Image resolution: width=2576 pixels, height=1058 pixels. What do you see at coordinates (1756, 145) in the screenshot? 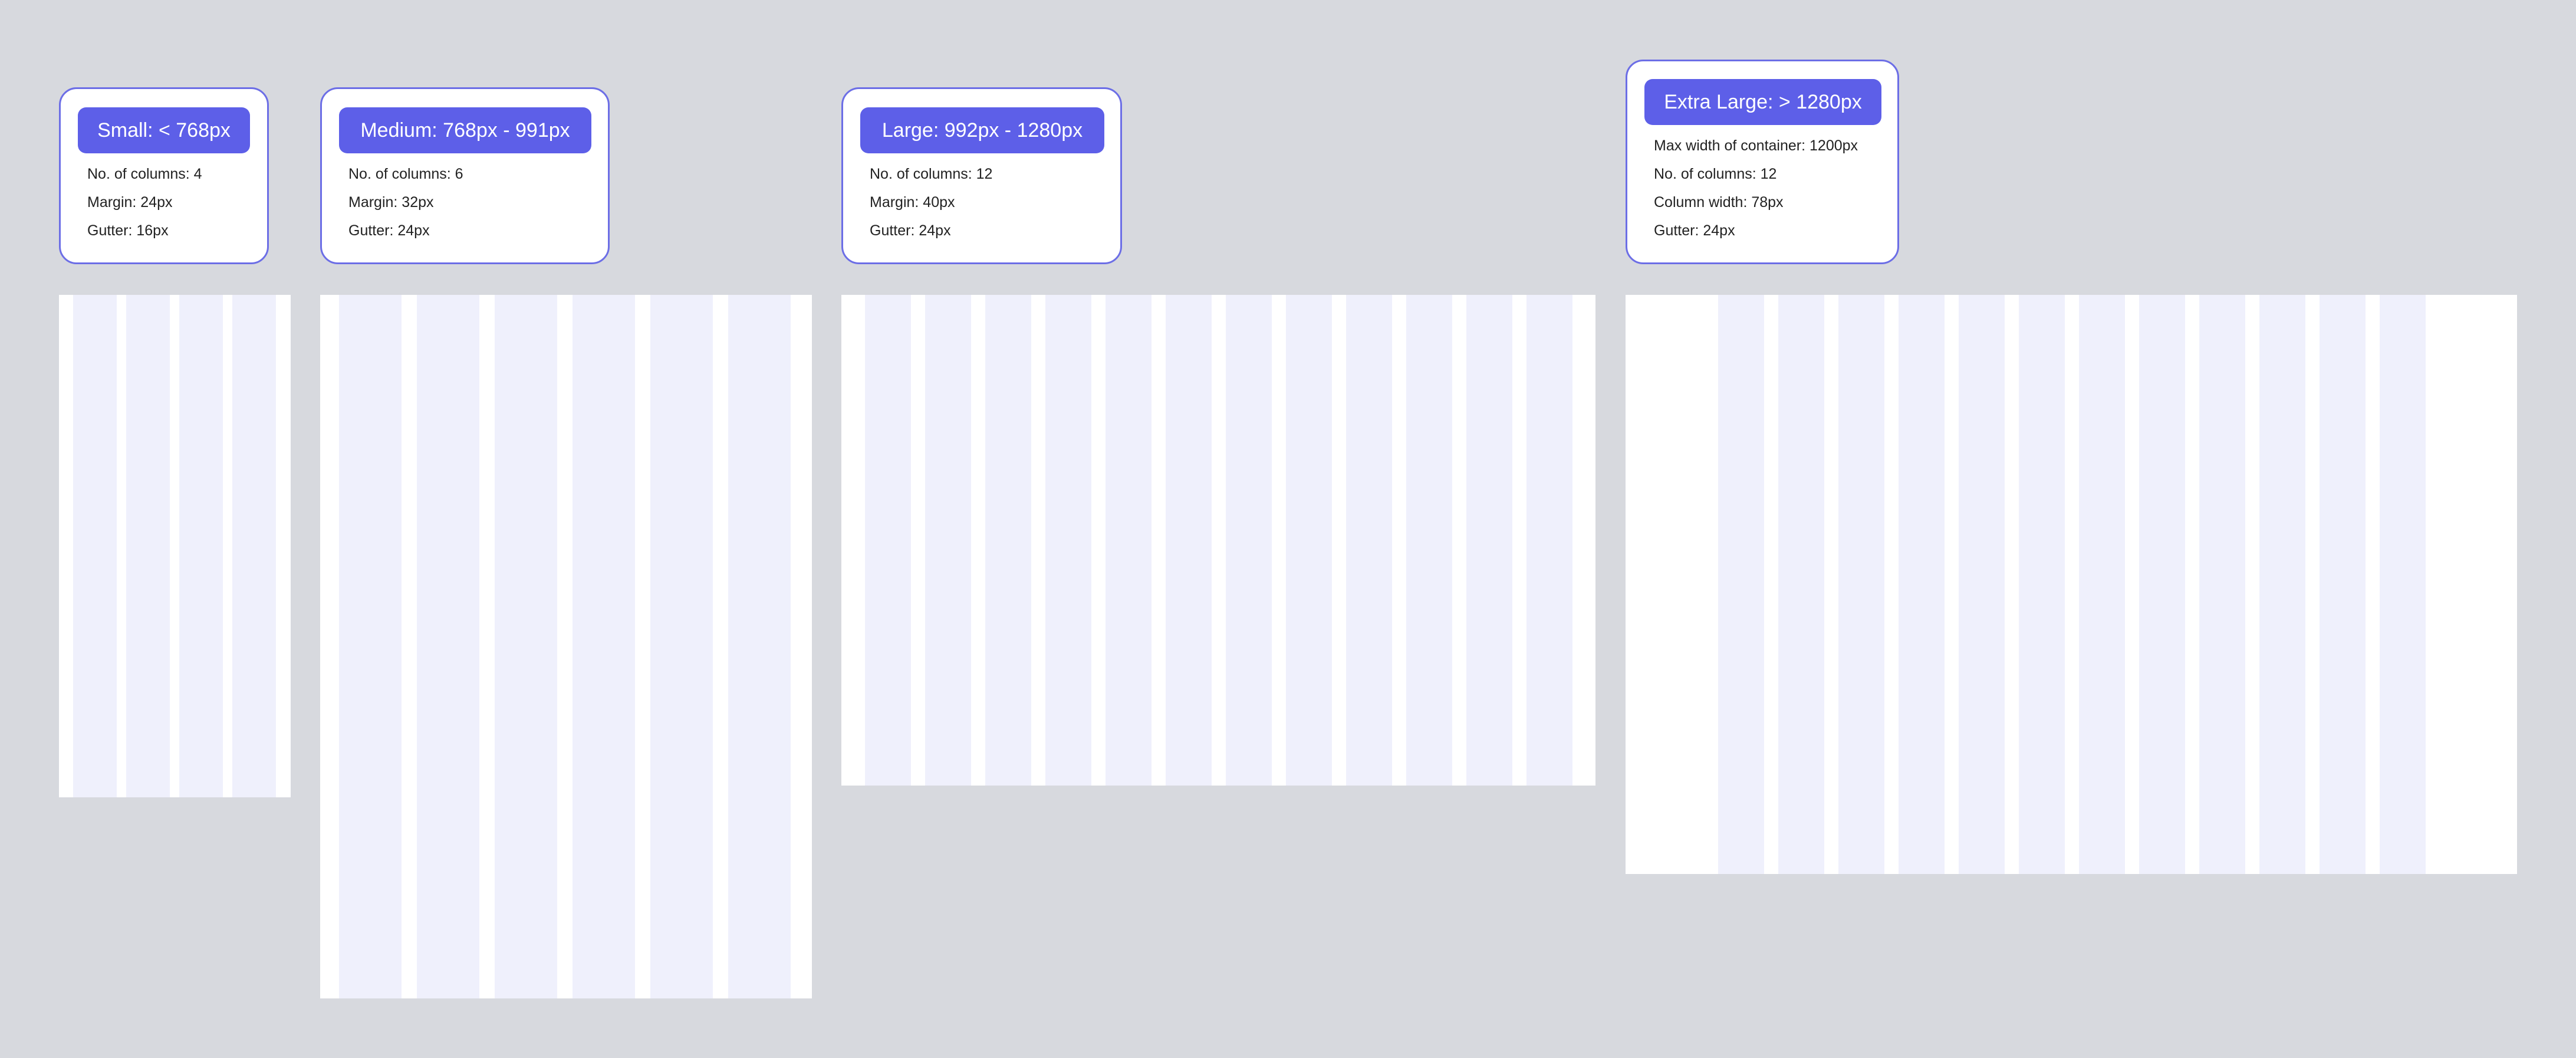
I see `spec-max-width-extra-large: Max width of container: 1200px` at bounding box center [1756, 145].